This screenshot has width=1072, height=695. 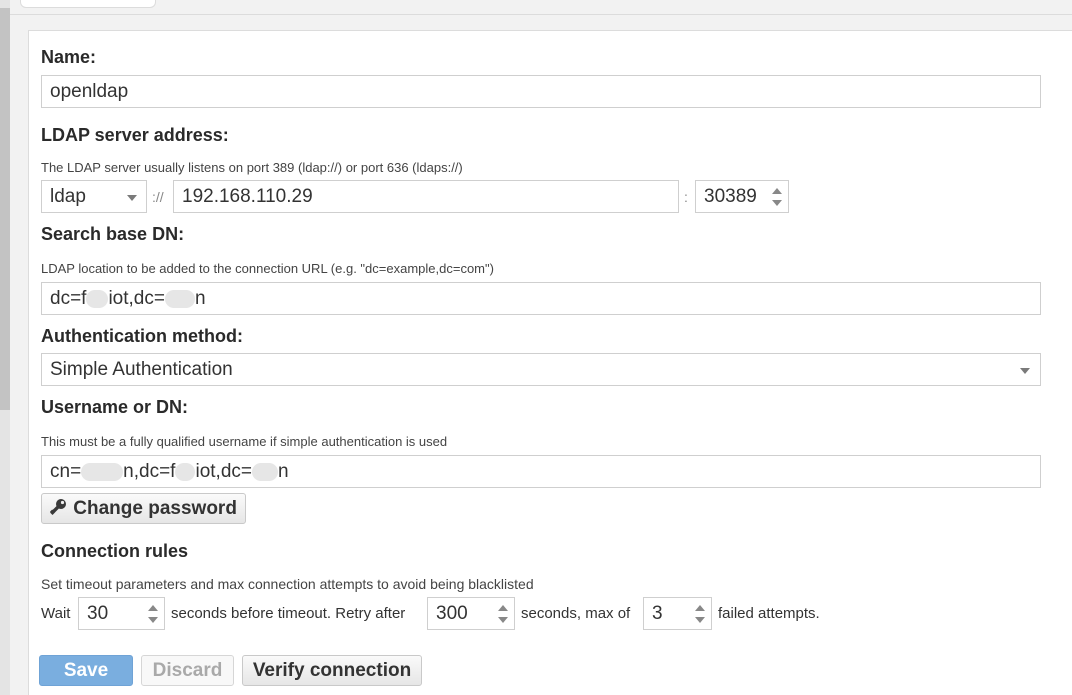 I want to click on protocol-value: ldap, so click(x=68, y=196).